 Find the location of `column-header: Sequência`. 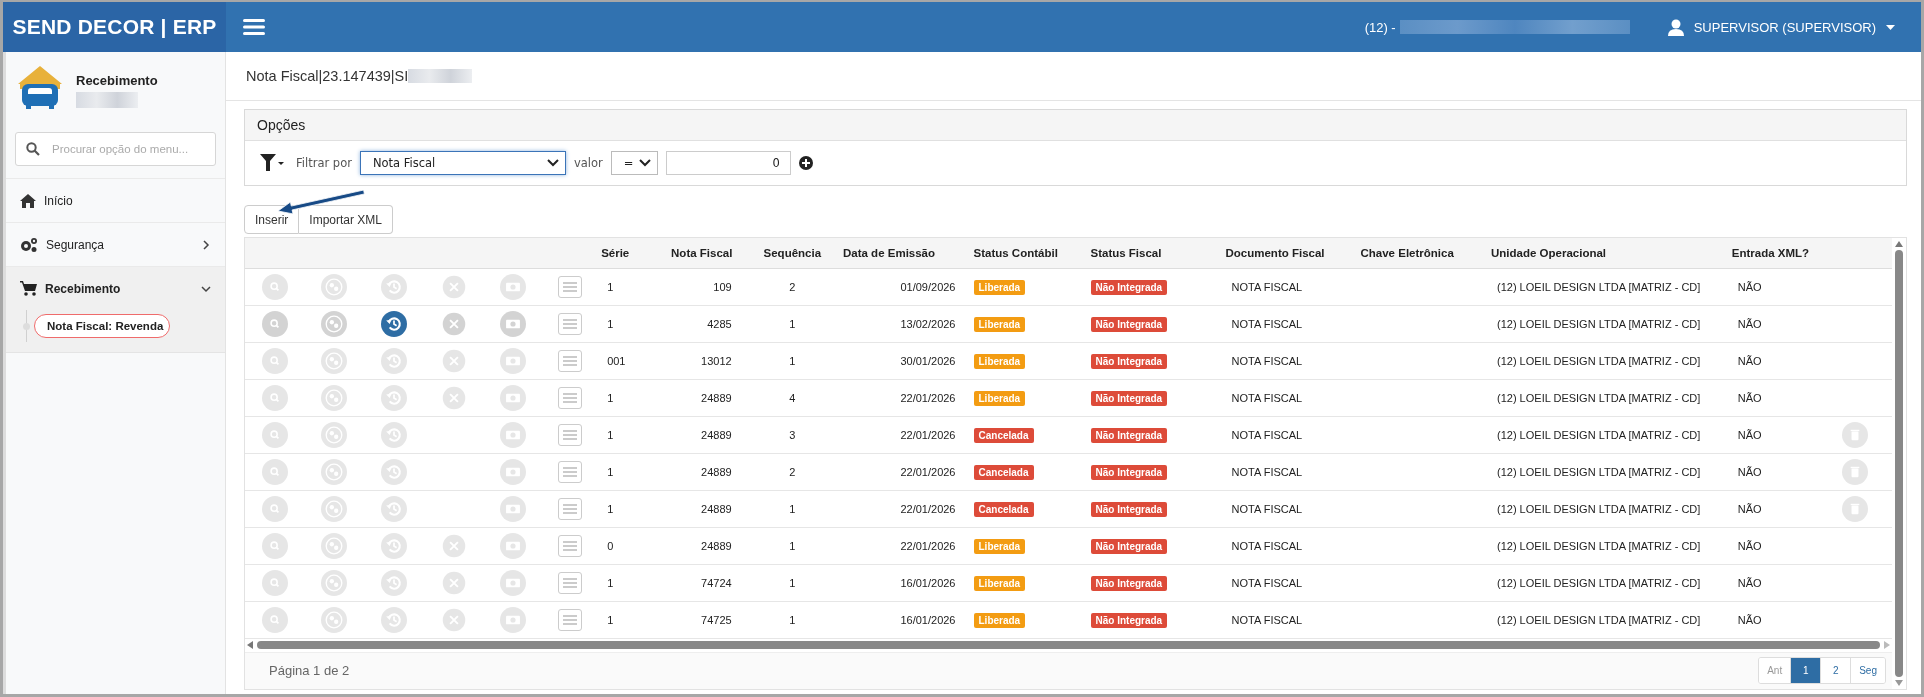

column-header: Sequência is located at coordinates (792, 252).